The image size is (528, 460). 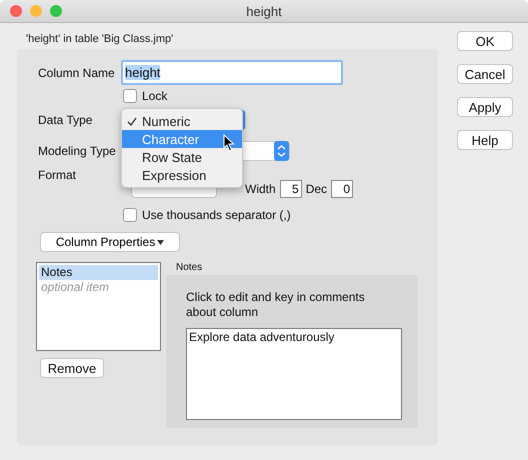 I want to click on column-name-field: height, so click(x=232, y=72).